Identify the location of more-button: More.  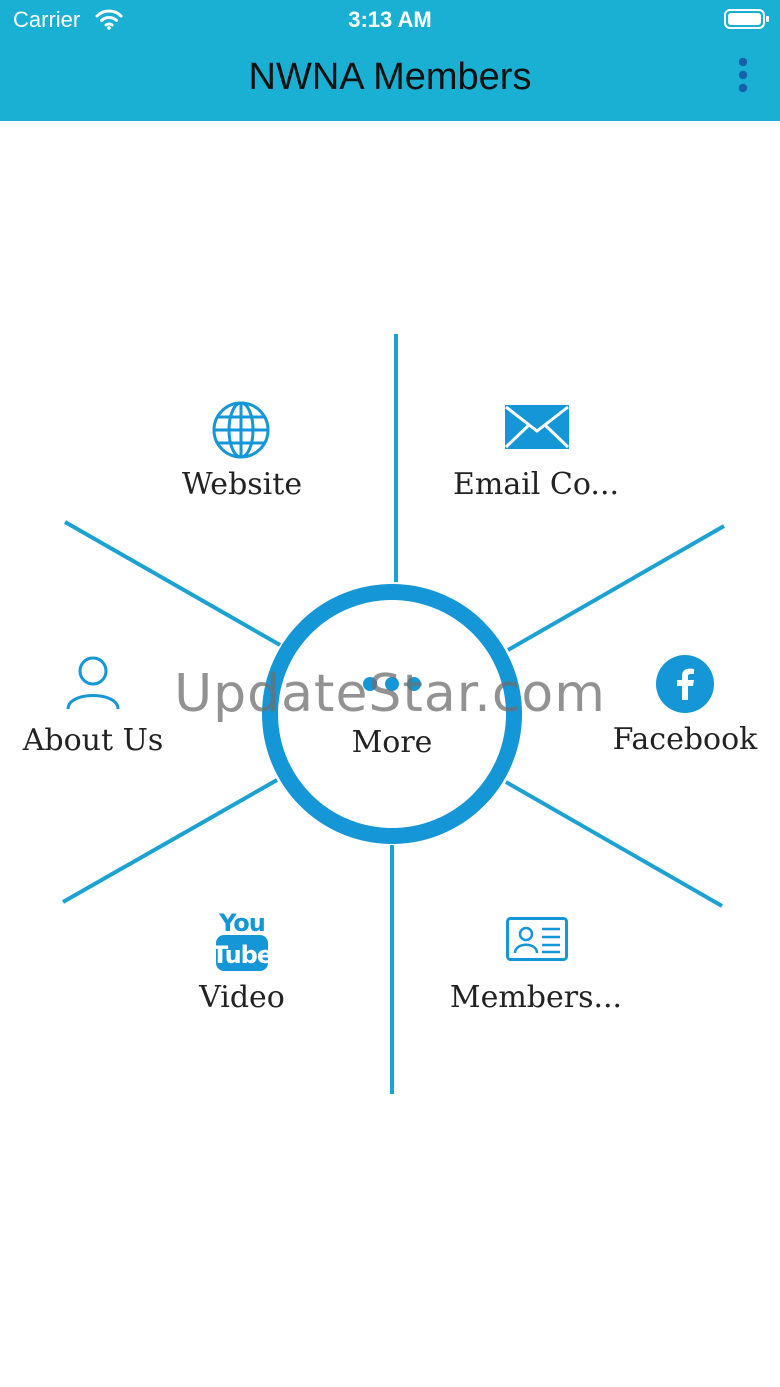
(392, 714).